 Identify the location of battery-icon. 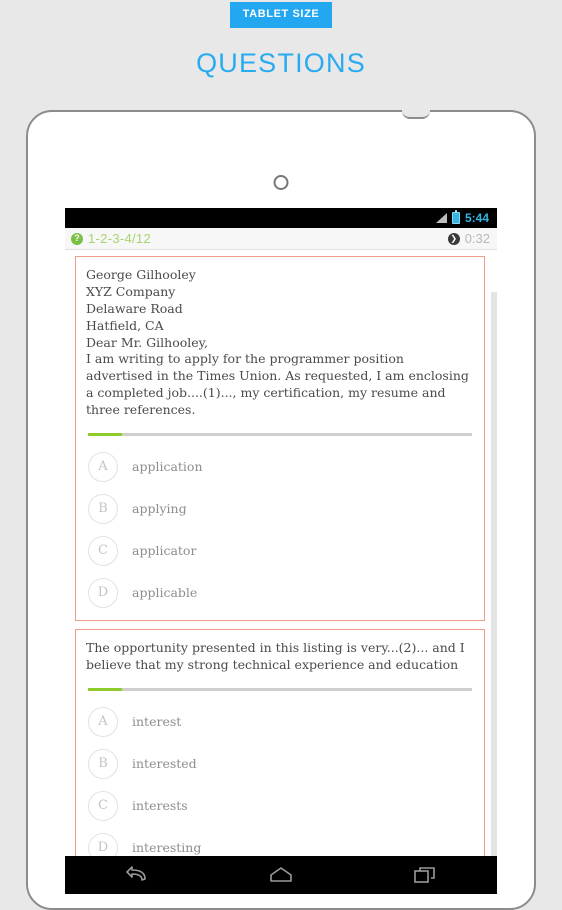
(455, 217).